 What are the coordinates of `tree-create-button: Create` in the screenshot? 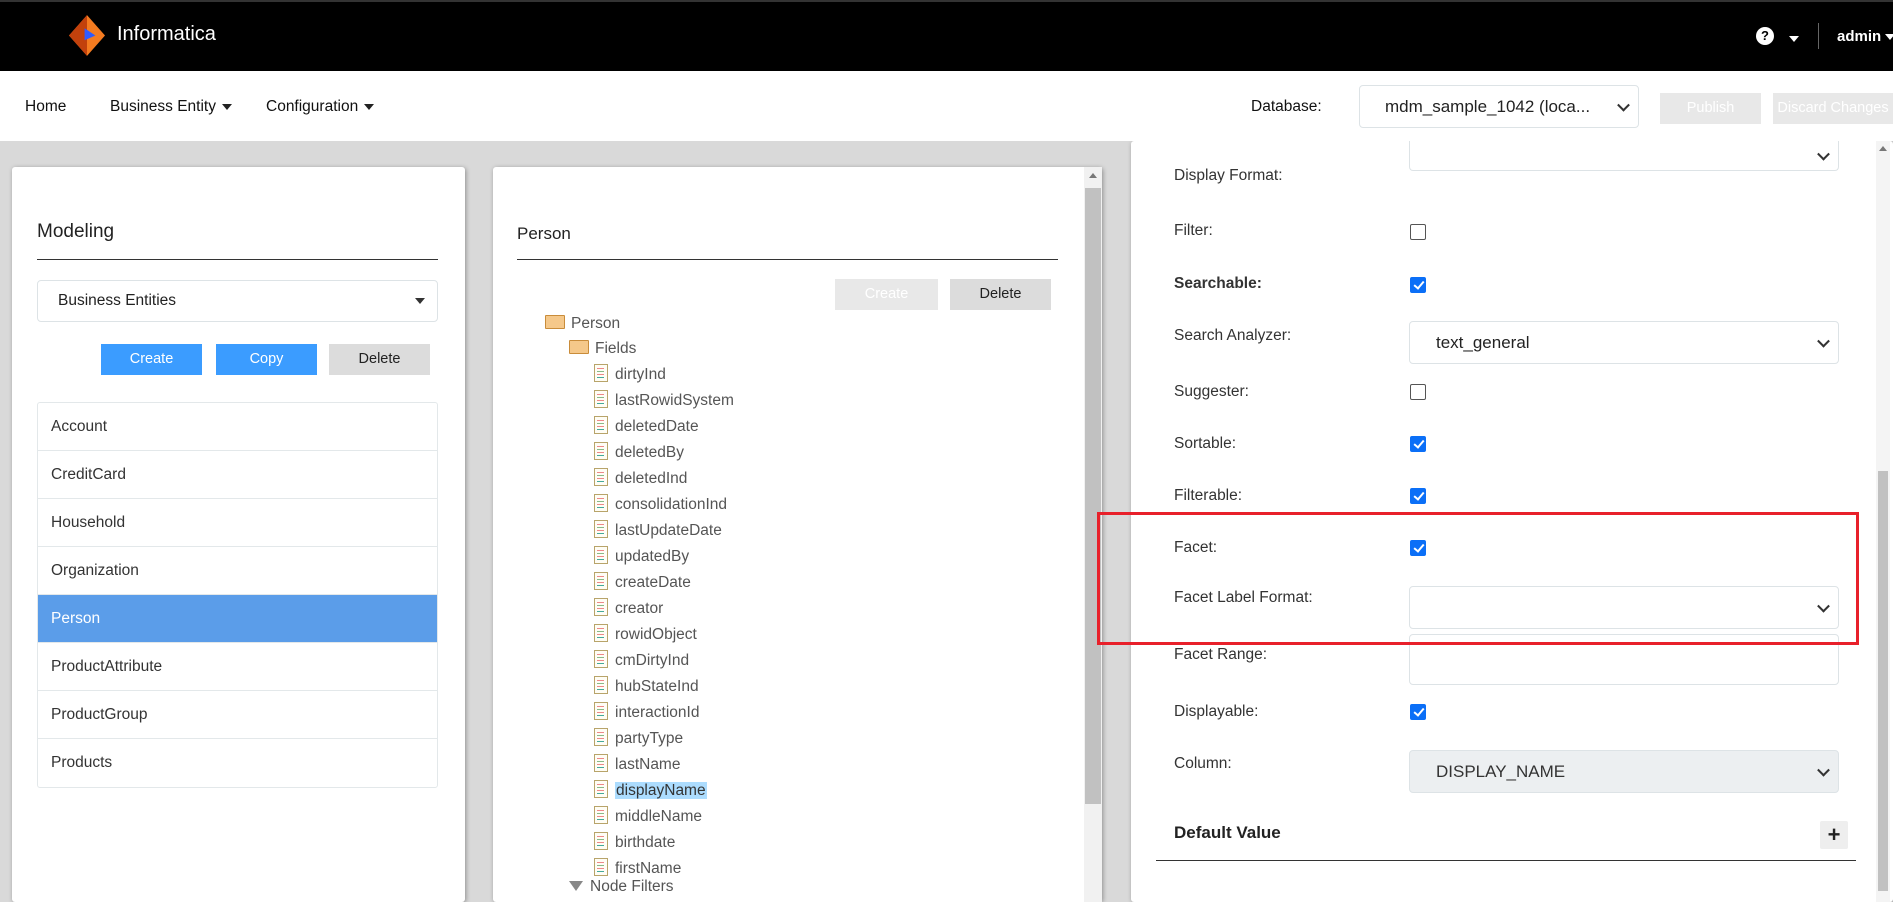 It's located at (886, 294).